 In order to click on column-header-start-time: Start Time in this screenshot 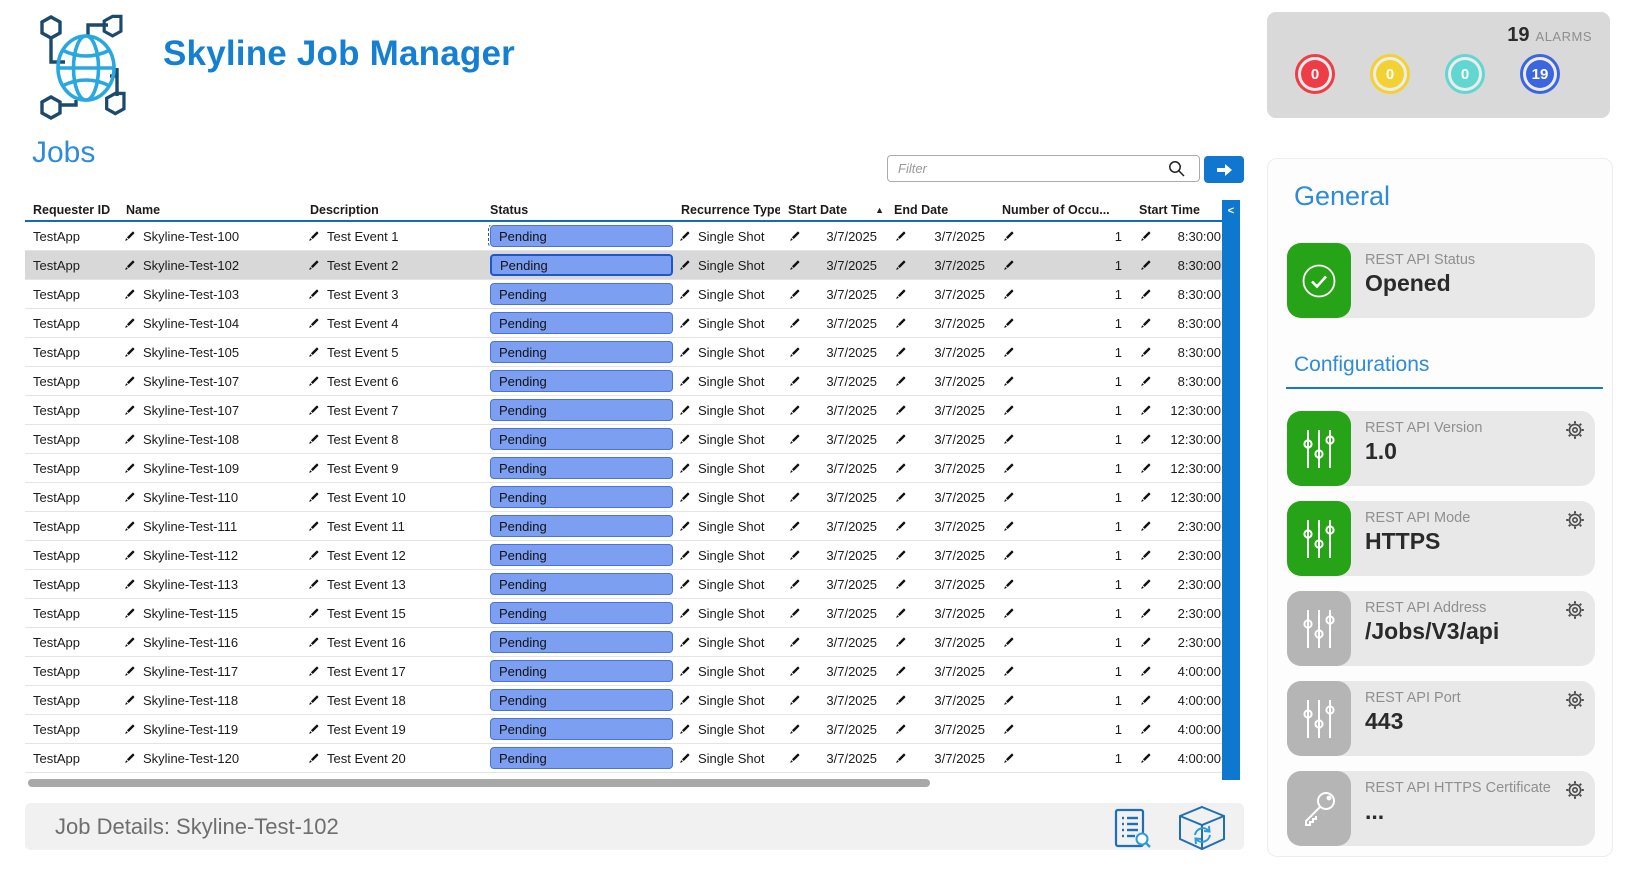, I will do `click(1176, 210)`.